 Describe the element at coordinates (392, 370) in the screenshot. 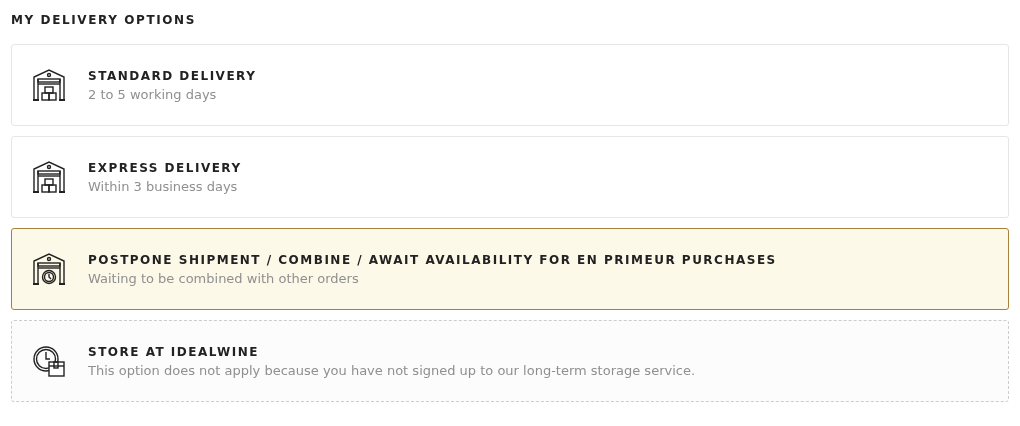

I see `option-description: This option does not apply because you have not signed up to our long-term storage service.` at that location.